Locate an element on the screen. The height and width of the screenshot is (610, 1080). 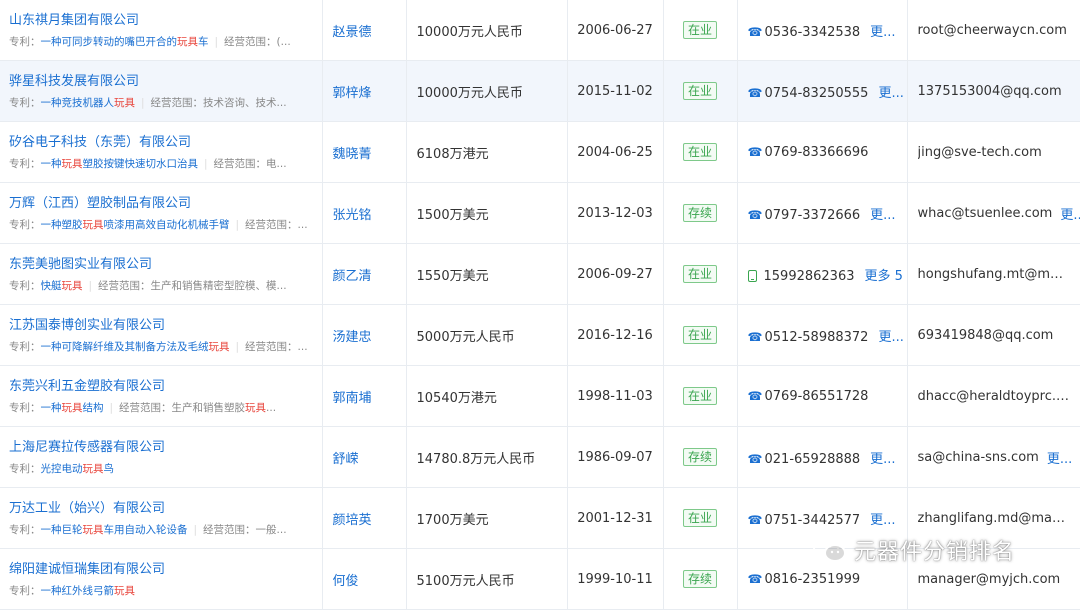
patent-text: 快艇 is located at coordinates (51, 285).